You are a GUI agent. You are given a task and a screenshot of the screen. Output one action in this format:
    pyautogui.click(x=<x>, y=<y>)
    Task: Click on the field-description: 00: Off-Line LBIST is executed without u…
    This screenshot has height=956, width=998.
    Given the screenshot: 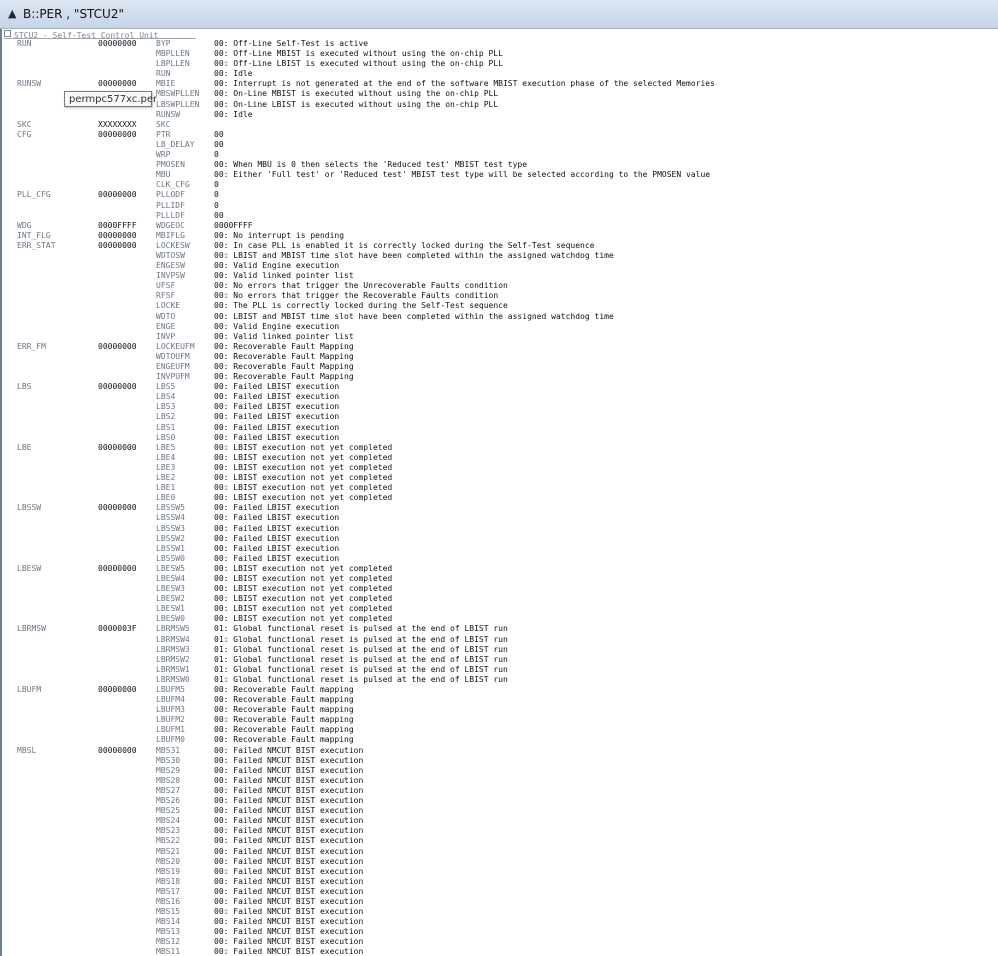 What is the action you would take?
    pyautogui.click(x=358, y=64)
    